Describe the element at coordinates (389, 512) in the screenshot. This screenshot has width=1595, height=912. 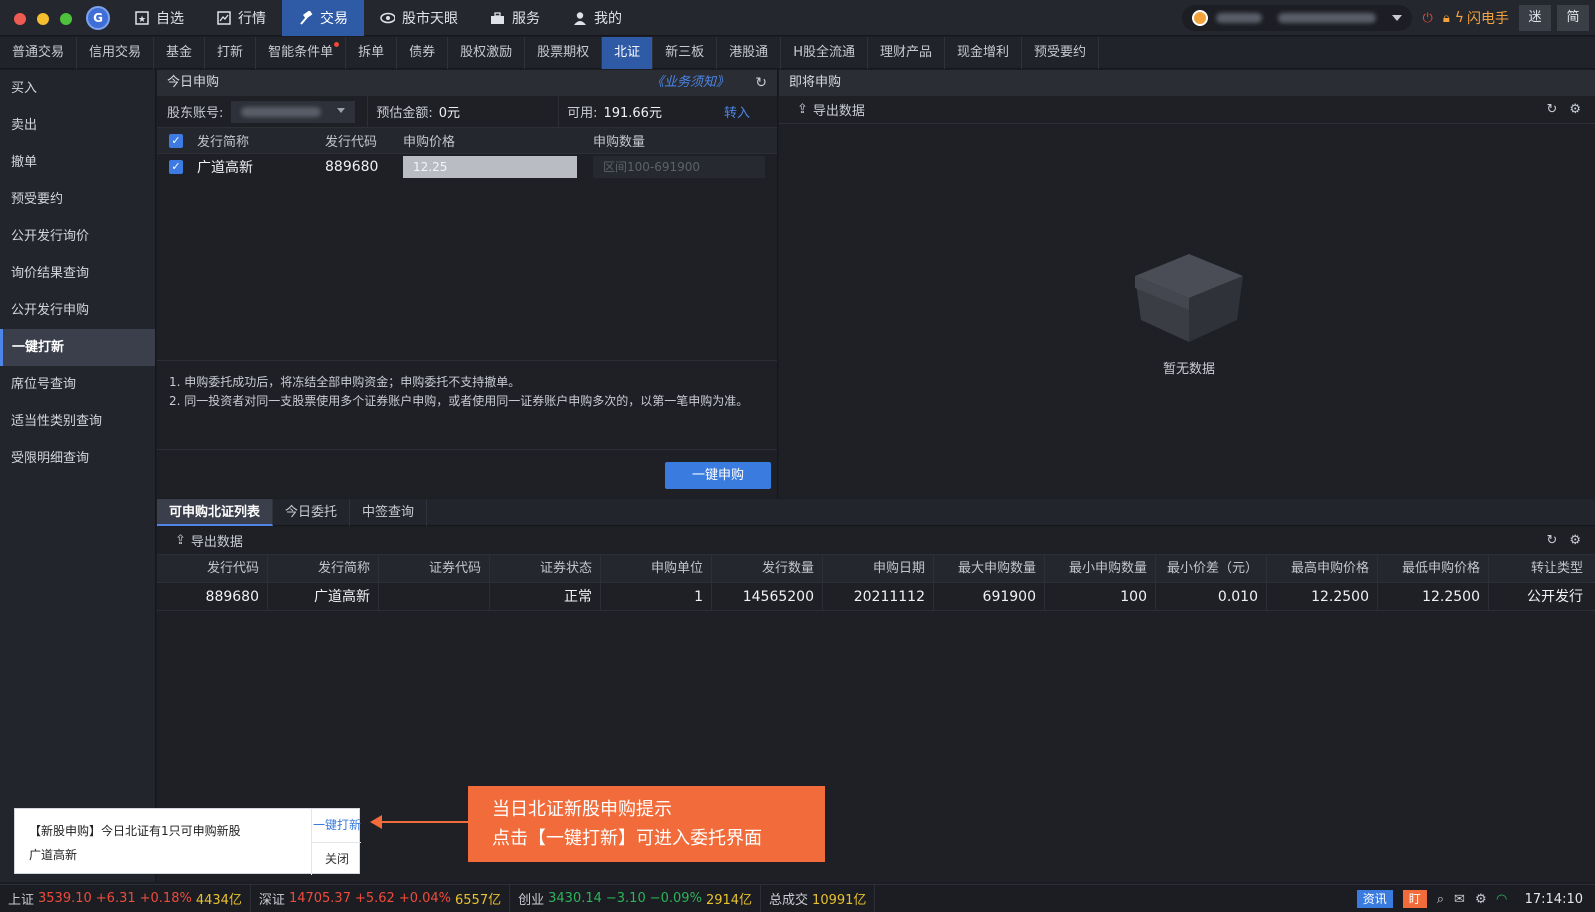
I see `tab-lottery-query: 中签查询` at that location.